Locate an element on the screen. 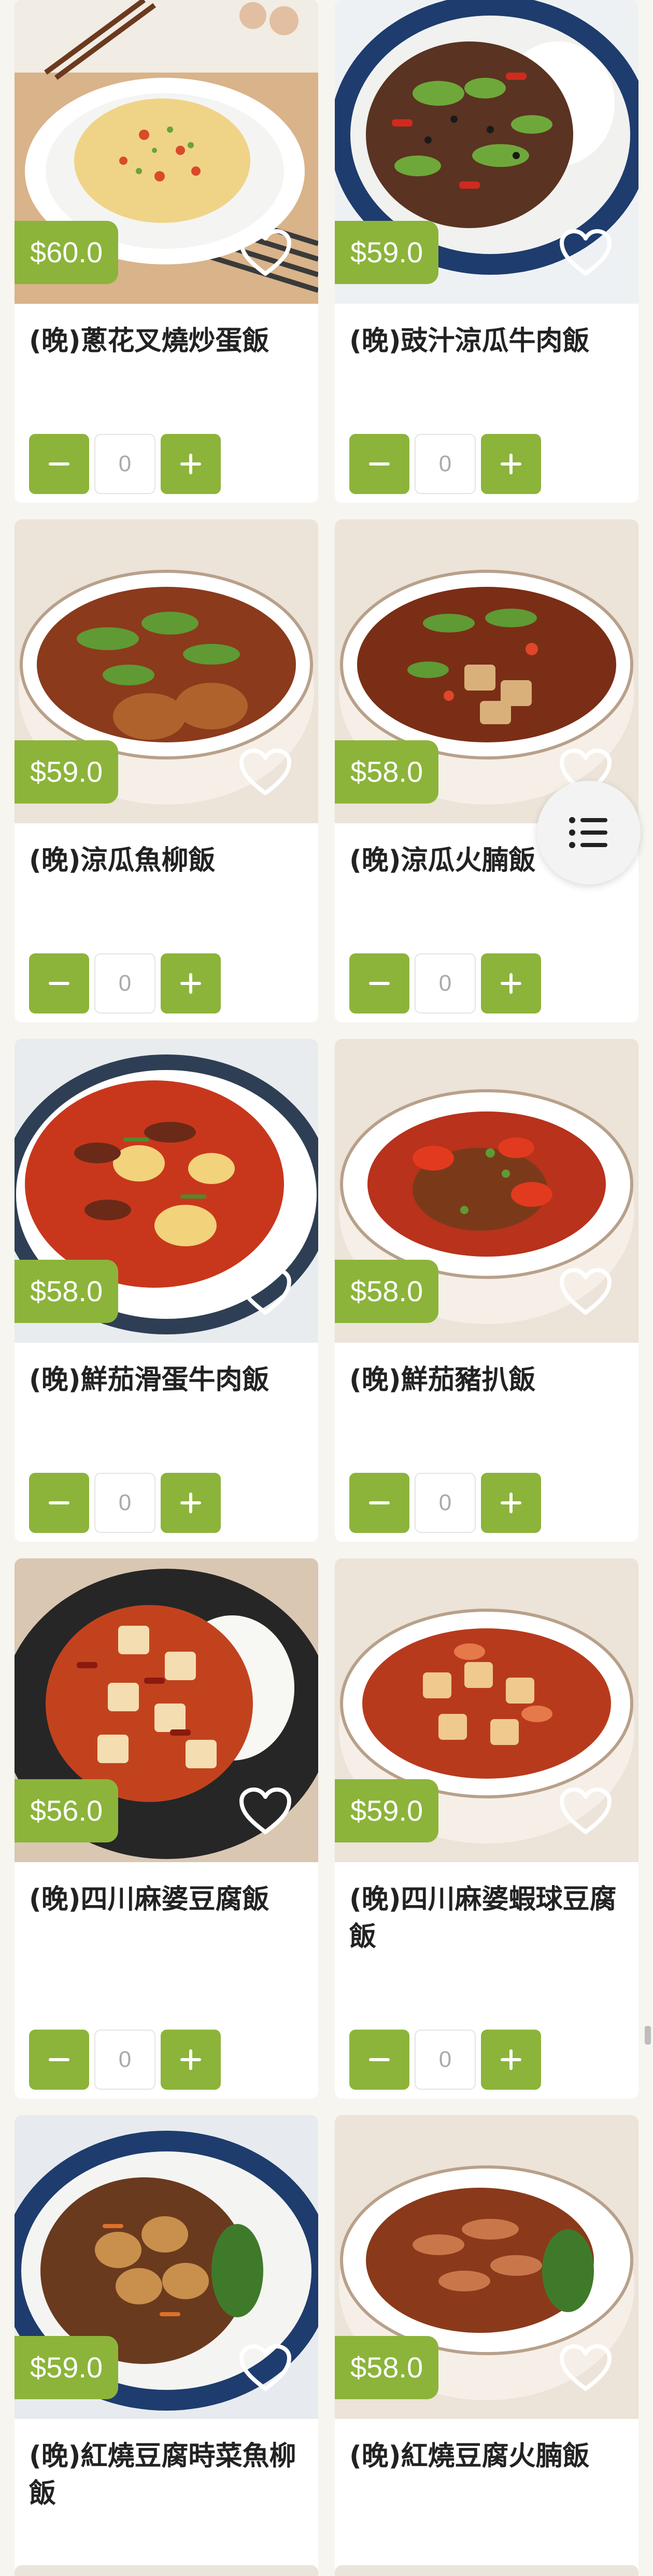 This screenshot has width=653, height=2576. menu-item-card: $58.0 (晚)鮮茄滑蛋牛肉飯 0 is located at coordinates (167, 1290).